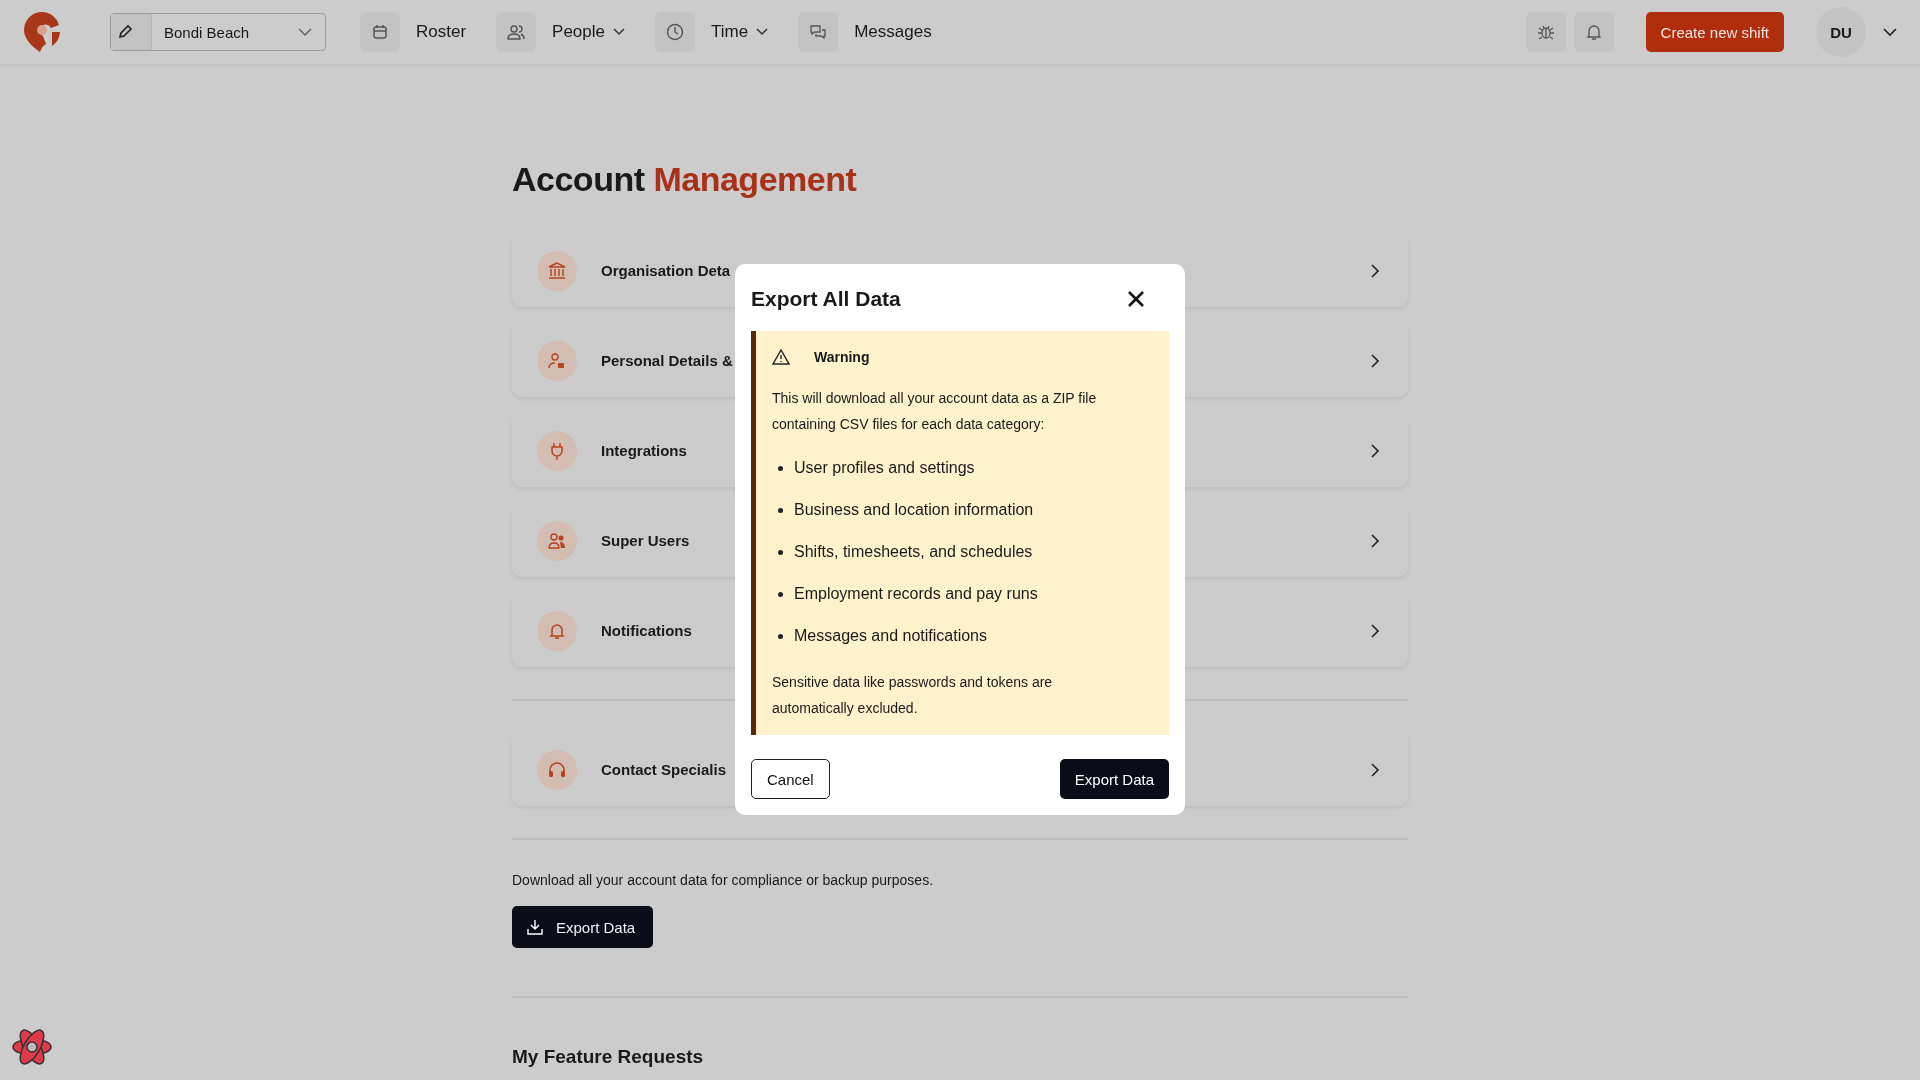 Image resolution: width=1920 pixels, height=1080 pixels. What do you see at coordinates (664, 769) in the screenshot?
I see `card-label: Contact Specialis` at bounding box center [664, 769].